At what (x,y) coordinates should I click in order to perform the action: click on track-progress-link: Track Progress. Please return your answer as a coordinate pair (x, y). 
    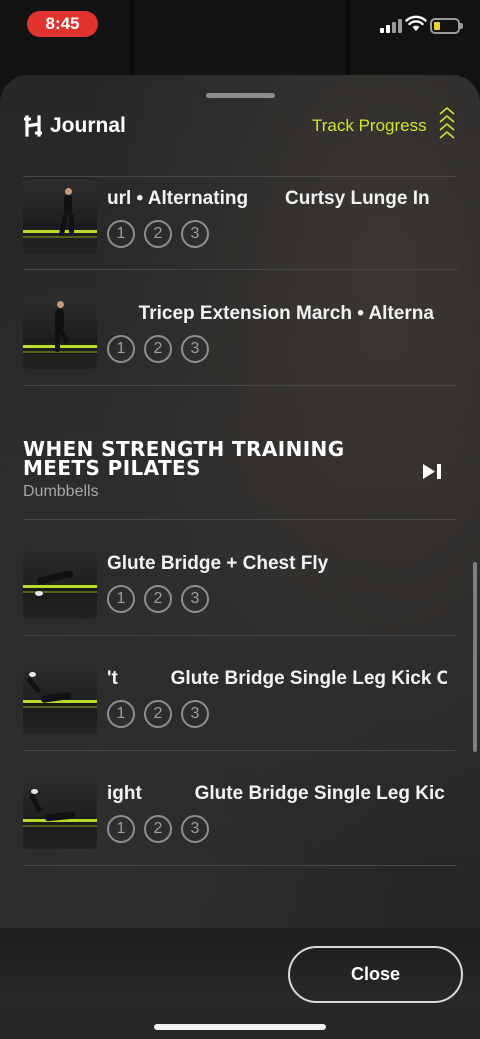
    Looking at the image, I should click on (369, 126).